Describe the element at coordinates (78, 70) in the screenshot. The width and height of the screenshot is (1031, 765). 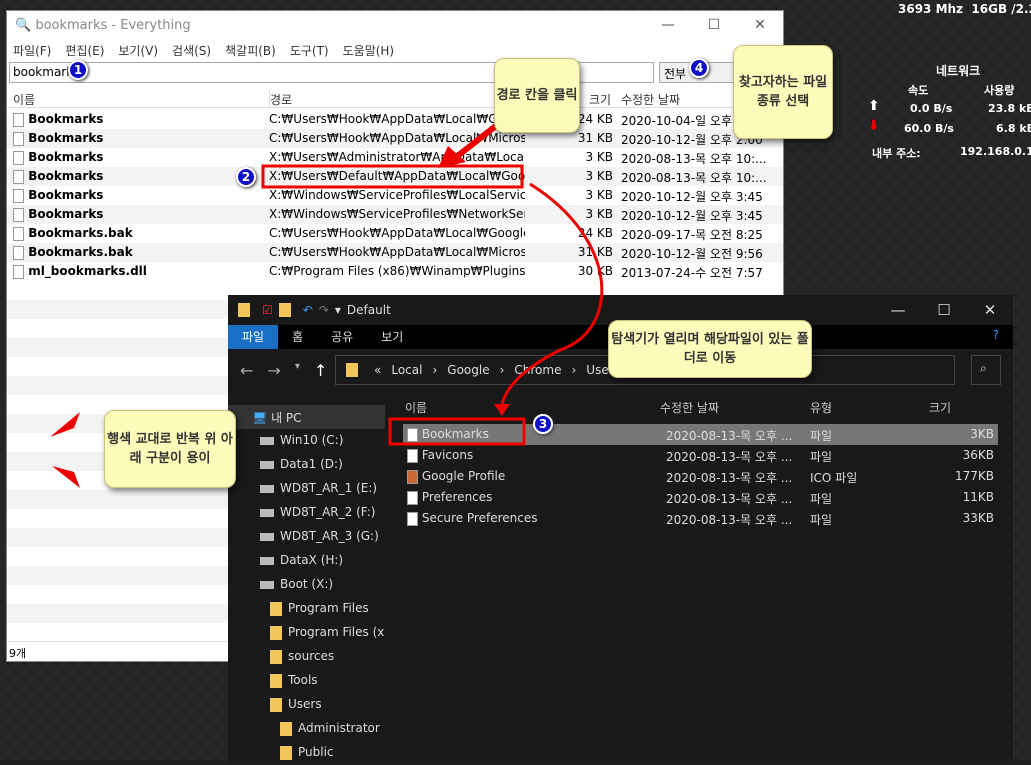
I see `step-badge-1: 1` at that location.